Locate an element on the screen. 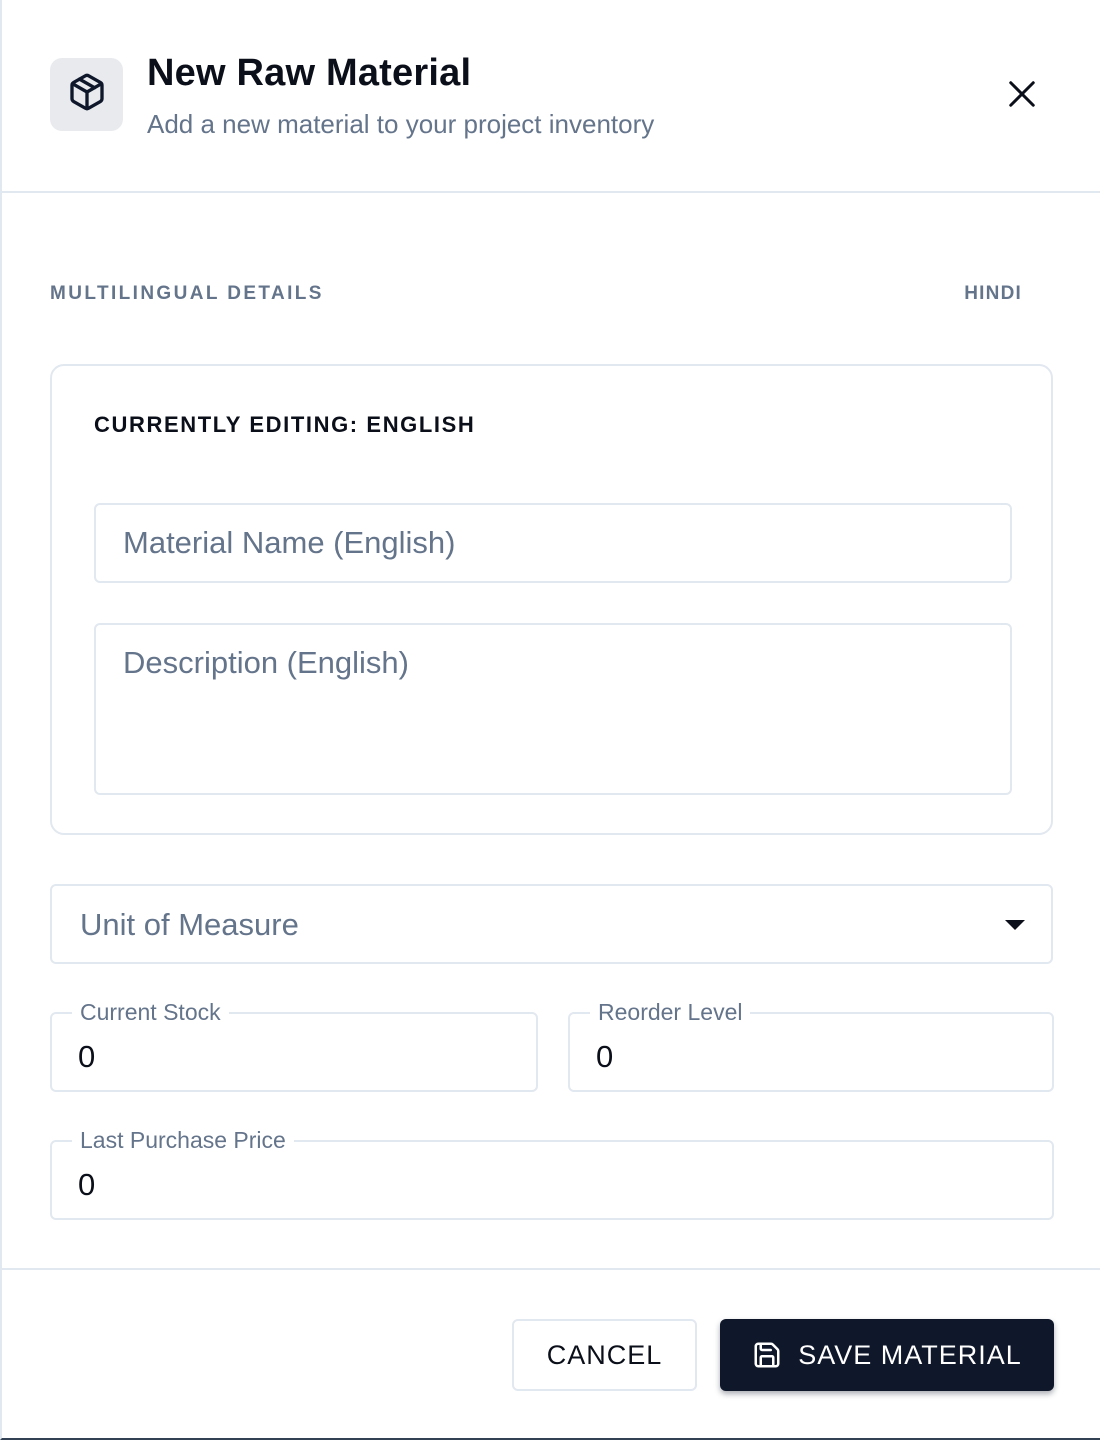 This screenshot has width=1100, height=1440. last-purchase-price-field: Last Purchase Price is located at coordinates (552, 1172).